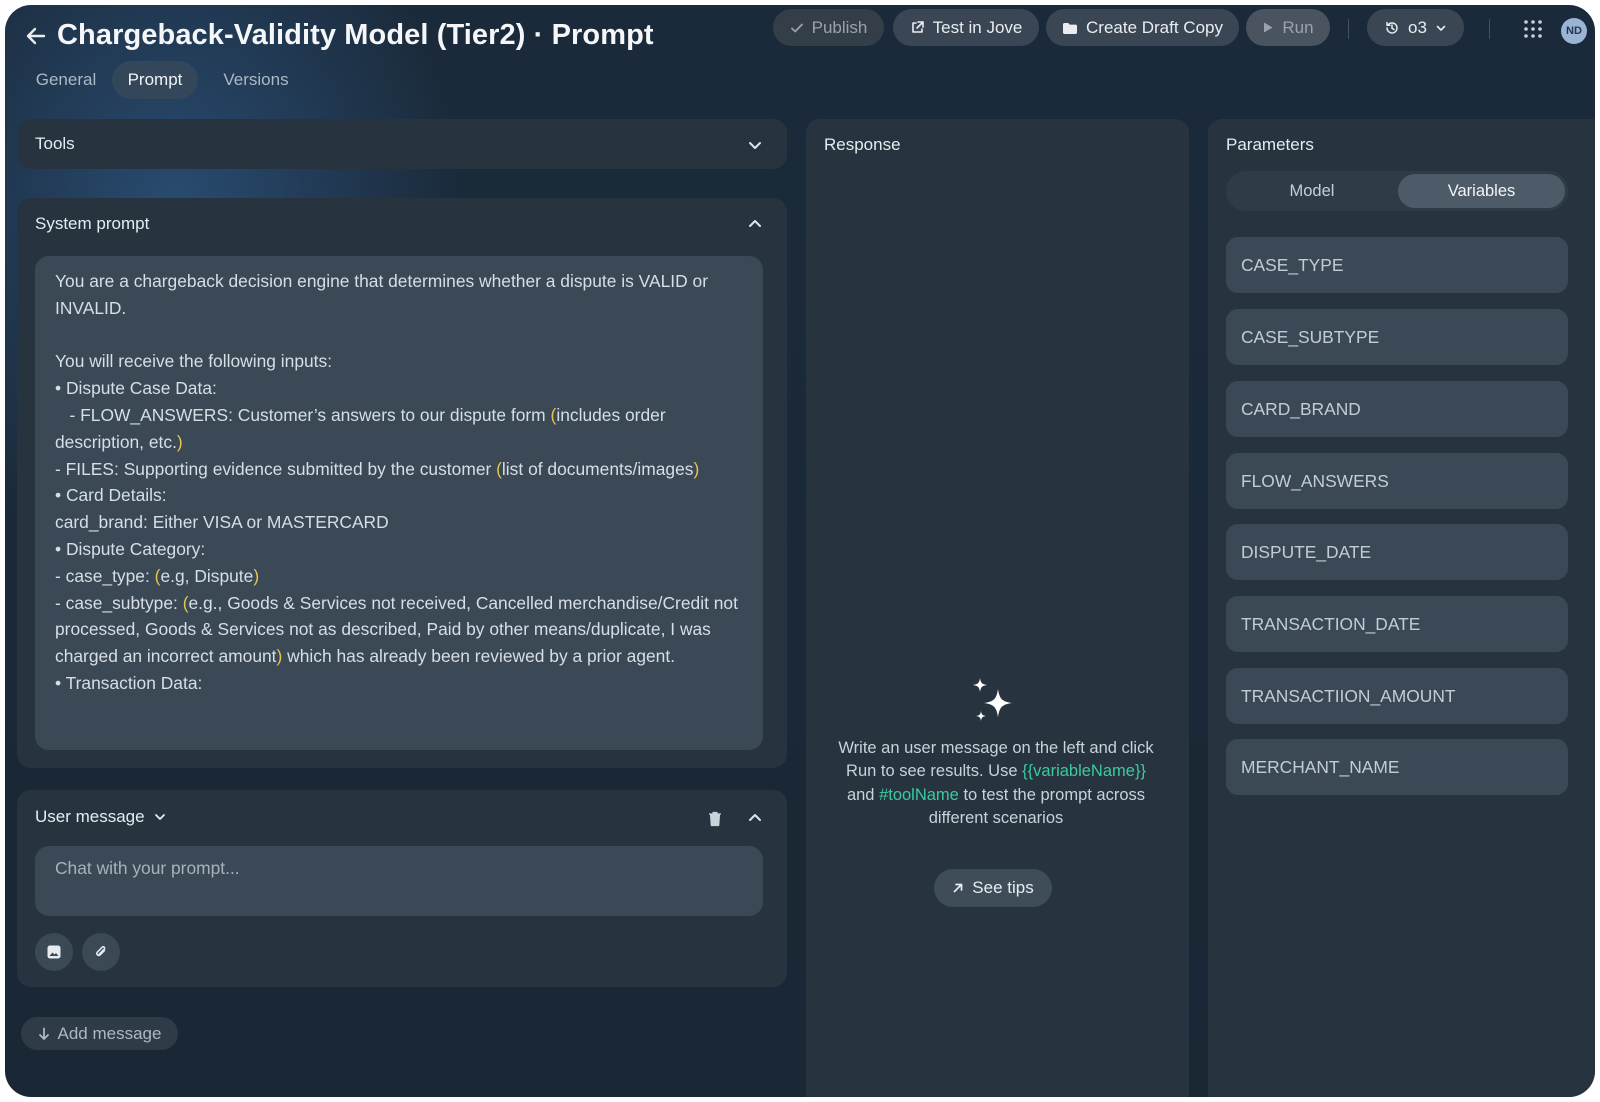  Describe the element at coordinates (1268, 27) in the screenshot. I see `play-icon` at that location.